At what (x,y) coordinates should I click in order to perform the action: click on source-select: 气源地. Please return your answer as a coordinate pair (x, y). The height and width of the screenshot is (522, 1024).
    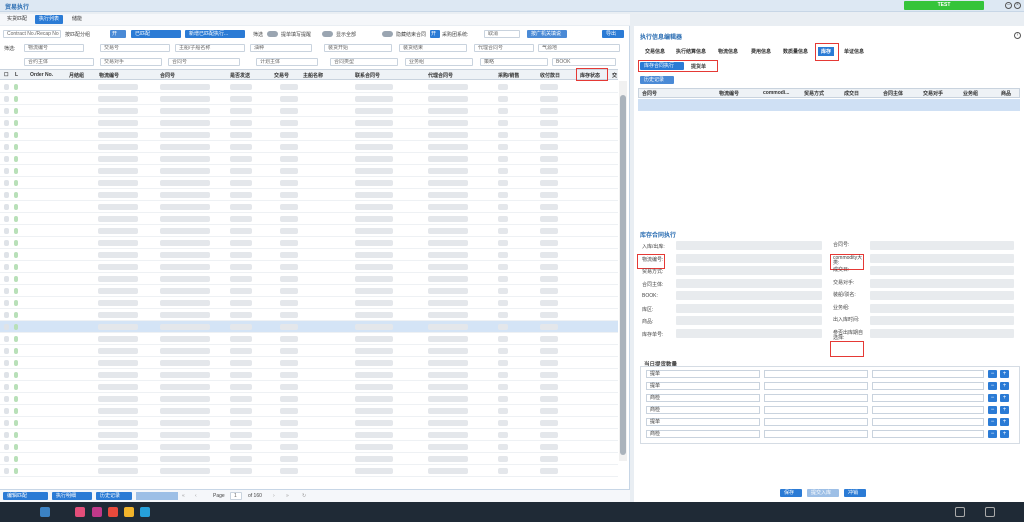
    Looking at the image, I should click on (579, 48).